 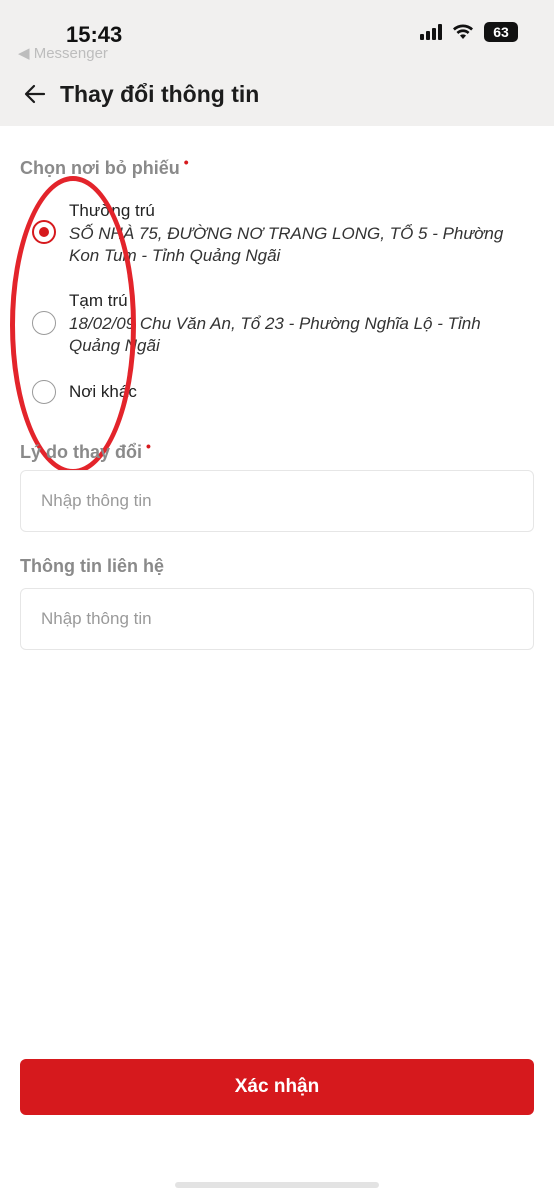 I want to click on status-bar: 15:43 ◀ Messenger 63, so click(x=277, y=35).